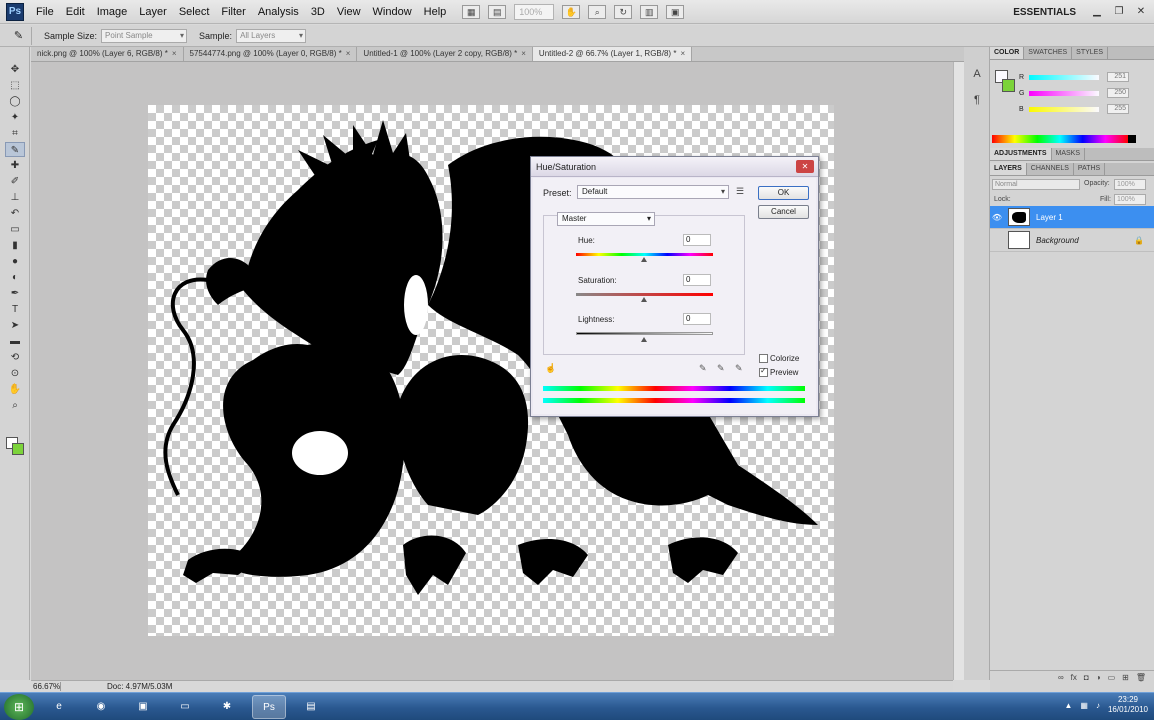 This screenshot has width=1154, height=720. I want to click on quick-selection-tool-icon: ✦, so click(15, 117).